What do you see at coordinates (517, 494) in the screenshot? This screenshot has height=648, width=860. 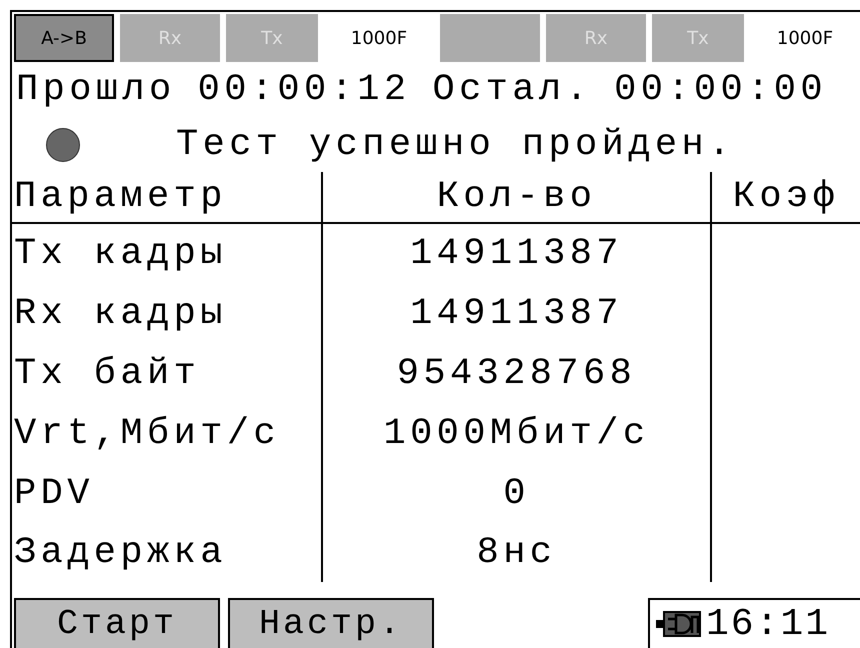 I see `table-cell: 0` at bounding box center [517, 494].